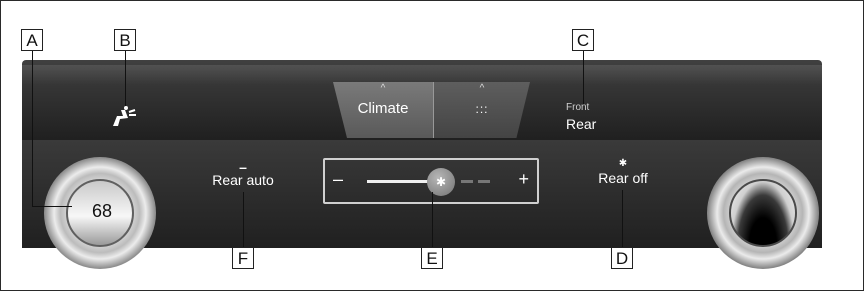 The width and height of the screenshot is (864, 291). I want to click on zone-rear-label: Rear, so click(581, 124).